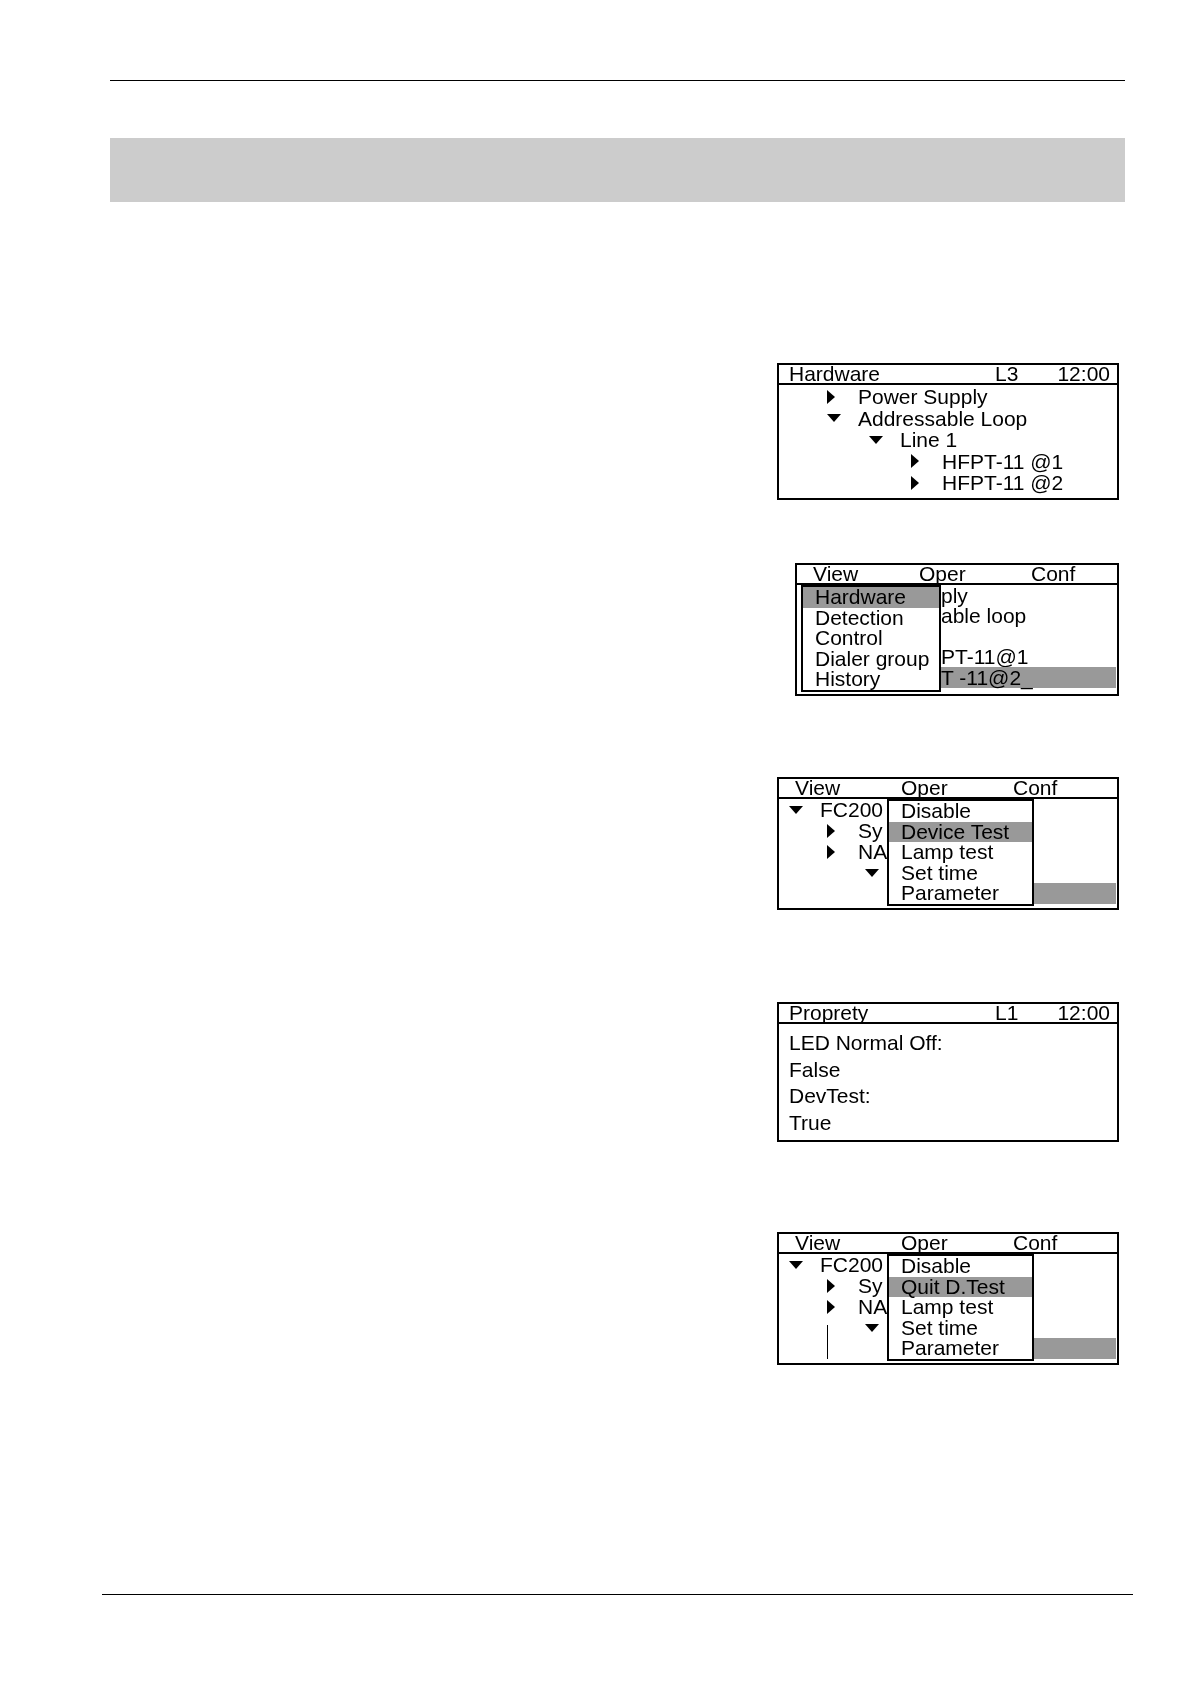 The width and height of the screenshot is (1190, 1684). I want to click on tree-item: HFPT-11 @2, so click(987, 483).